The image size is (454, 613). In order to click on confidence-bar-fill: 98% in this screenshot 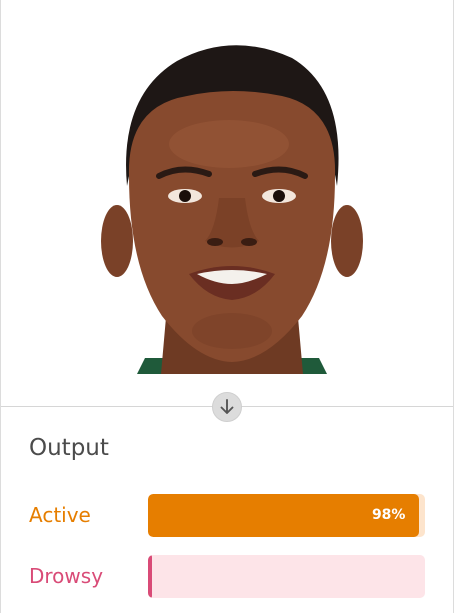, I will do `click(284, 515)`.